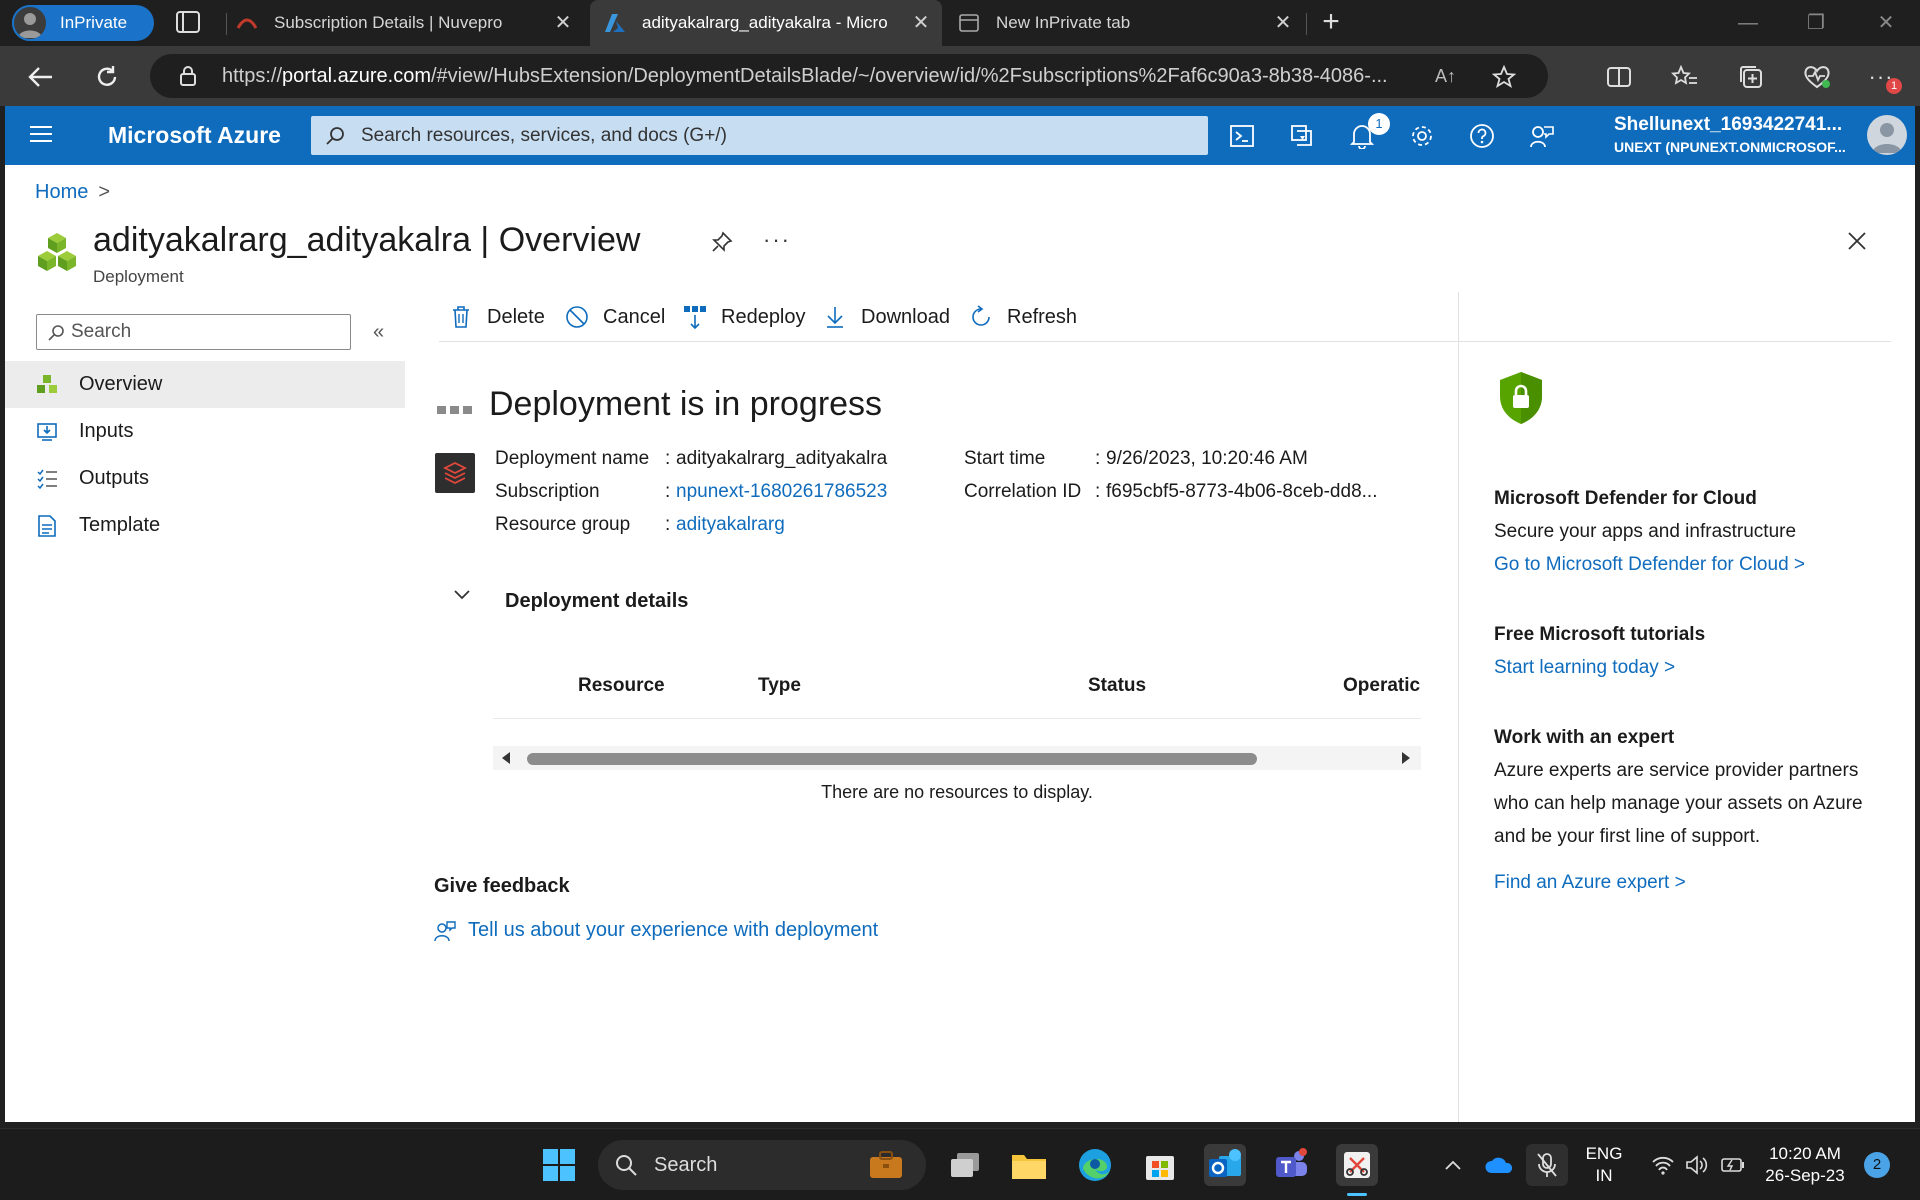 The image size is (1920, 1200). What do you see at coordinates (462, 595) in the screenshot?
I see `chevron-down-icon` at bounding box center [462, 595].